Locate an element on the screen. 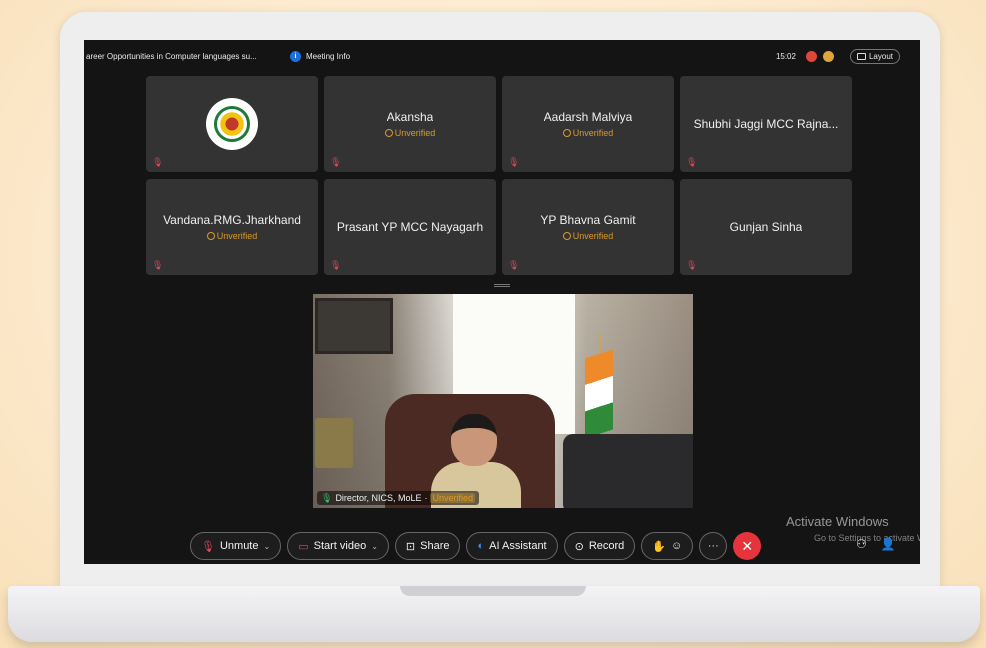  resize-handle is located at coordinates (502, 285).